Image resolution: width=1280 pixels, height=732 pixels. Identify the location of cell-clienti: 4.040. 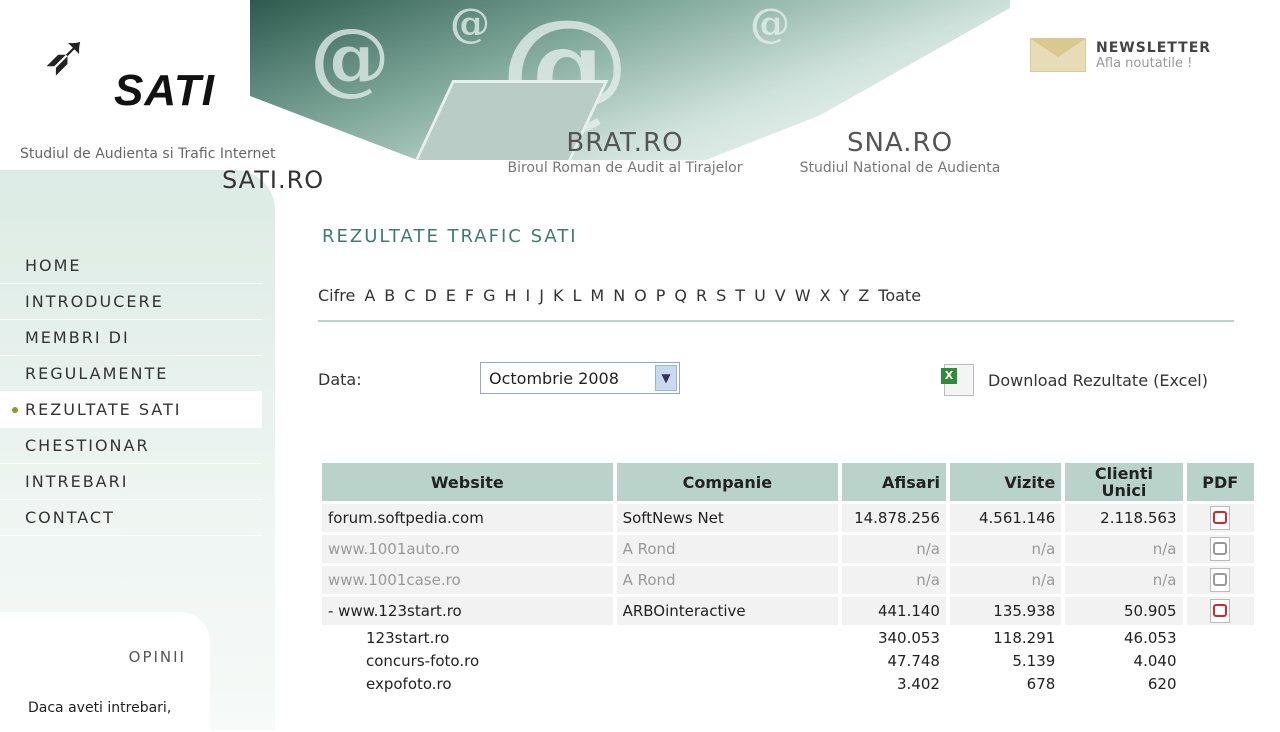
(1124, 661).